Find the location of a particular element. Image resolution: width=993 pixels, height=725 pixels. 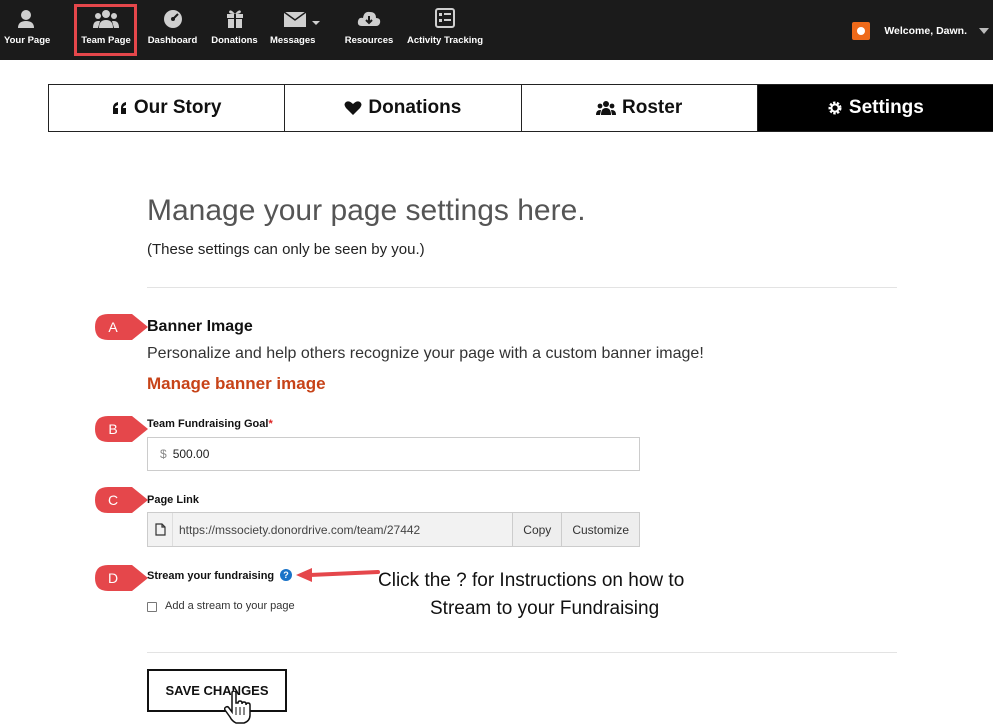

caret-down-icon is located at coordinates (984, 31).